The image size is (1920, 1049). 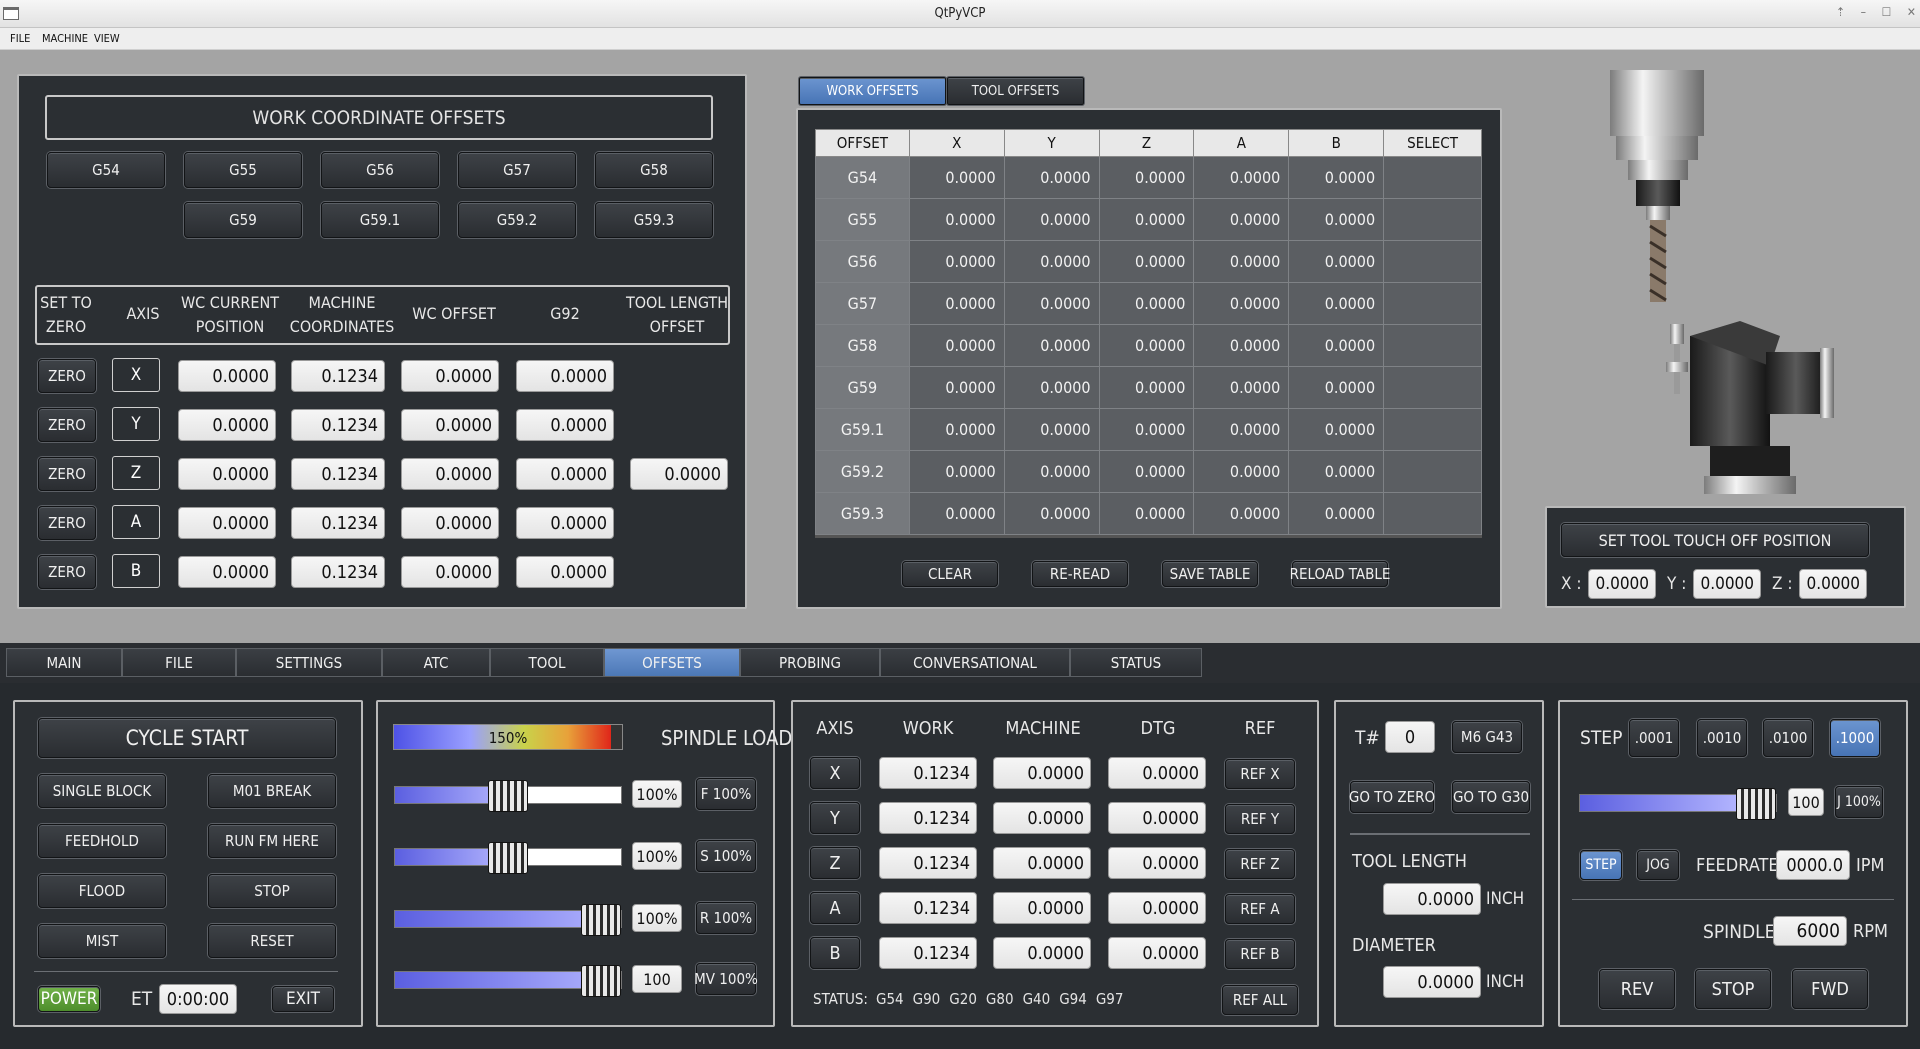 What do you see at coordinates (726, 856) in the screenshot?
I see `spindle-override-reset-button: S 100%` at bounding box center [726, 856].